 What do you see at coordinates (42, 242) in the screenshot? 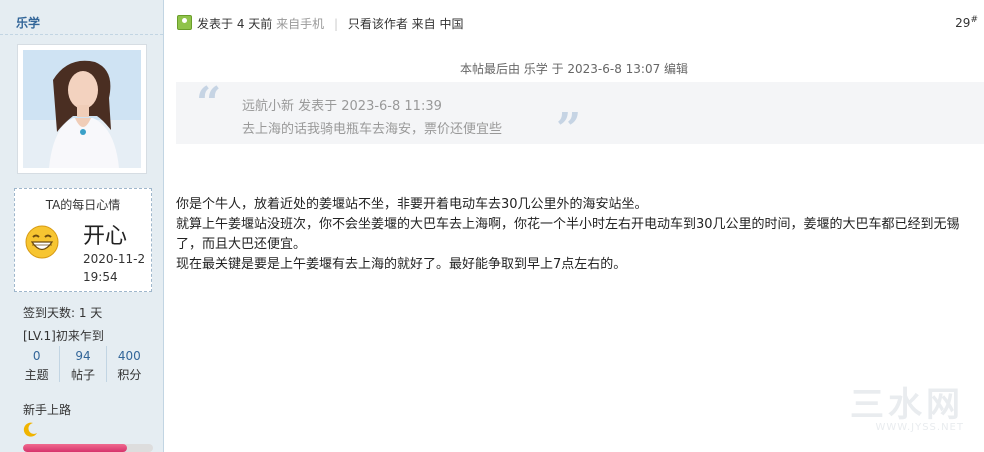
I see `laughing-face-icon` at bounding box center [42, 242].